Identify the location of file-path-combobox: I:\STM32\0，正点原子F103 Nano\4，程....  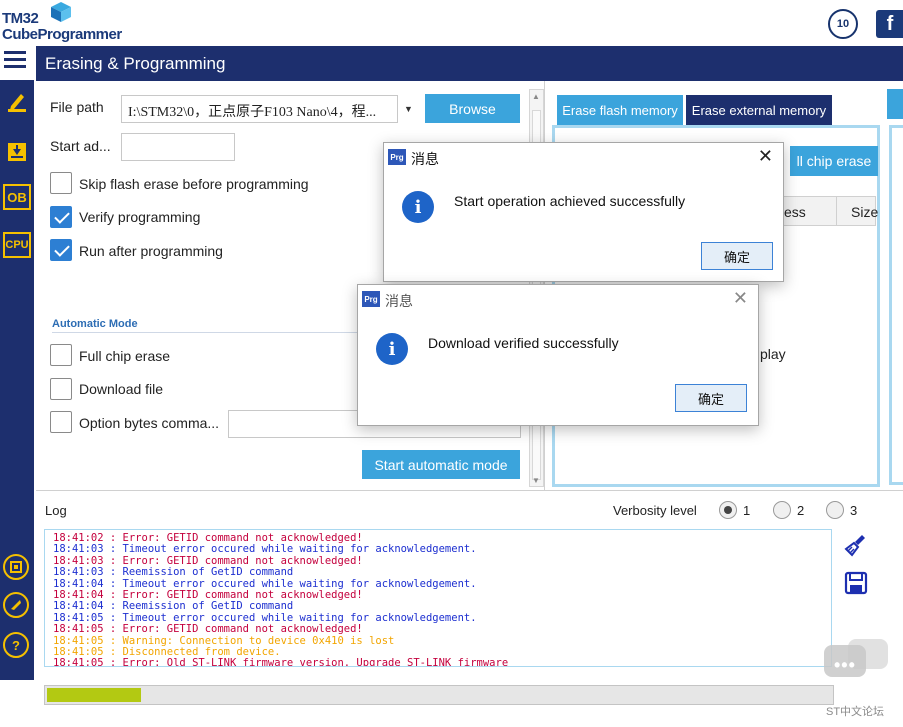
(270, 109).